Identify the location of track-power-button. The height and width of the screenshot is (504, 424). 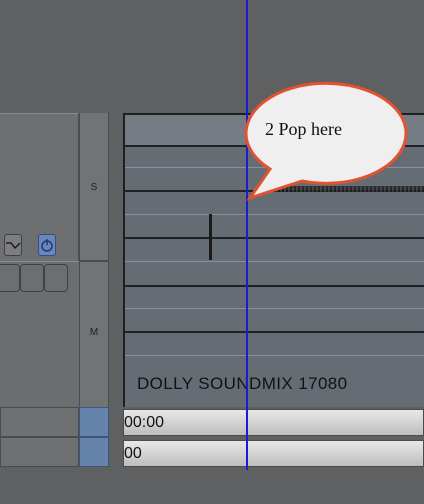
(47, 245).